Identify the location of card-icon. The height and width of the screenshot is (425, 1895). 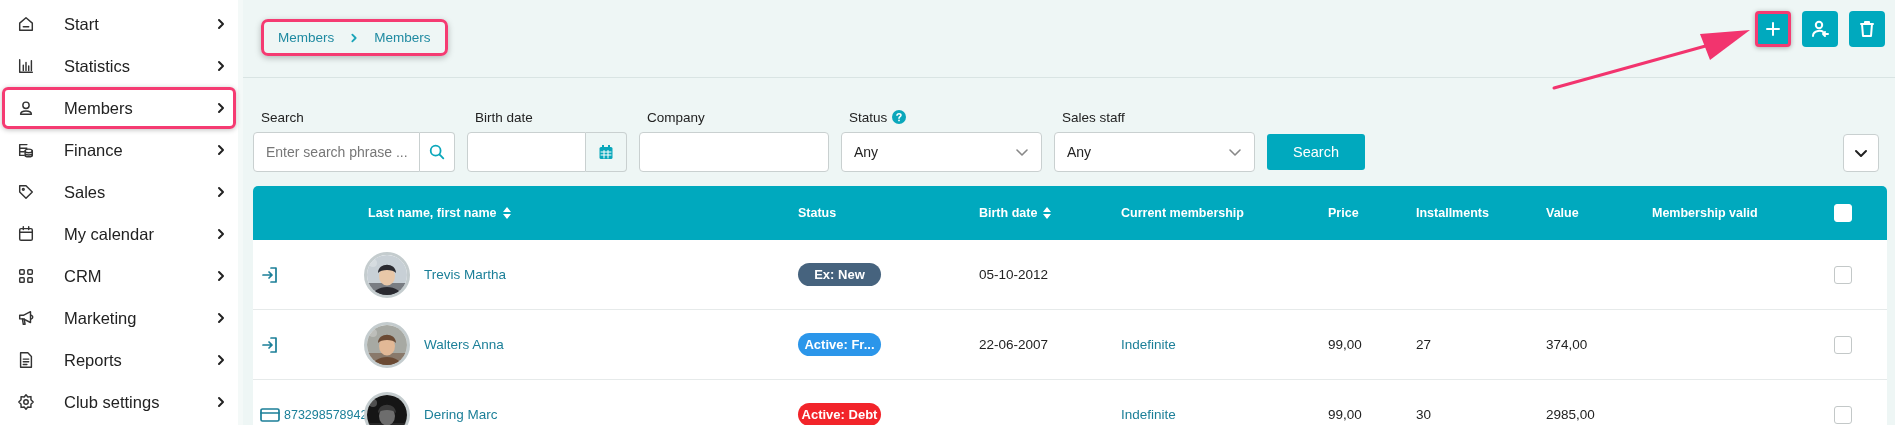
(270, 414).